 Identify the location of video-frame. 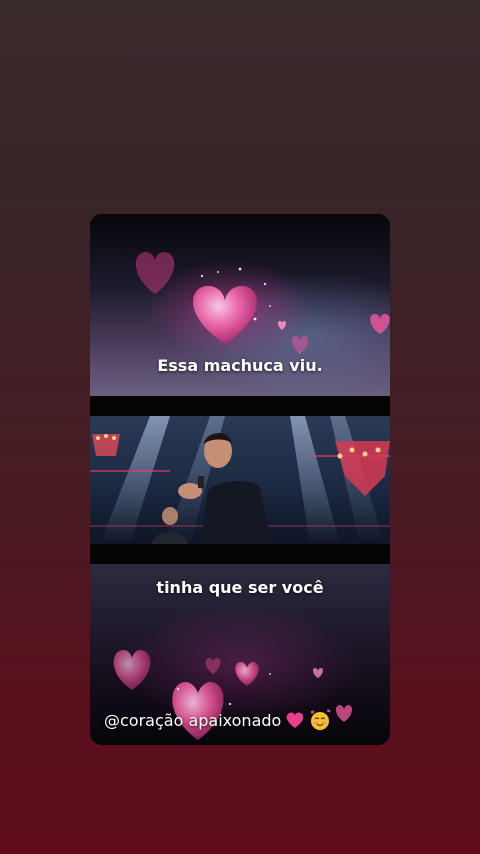
(240, 480).